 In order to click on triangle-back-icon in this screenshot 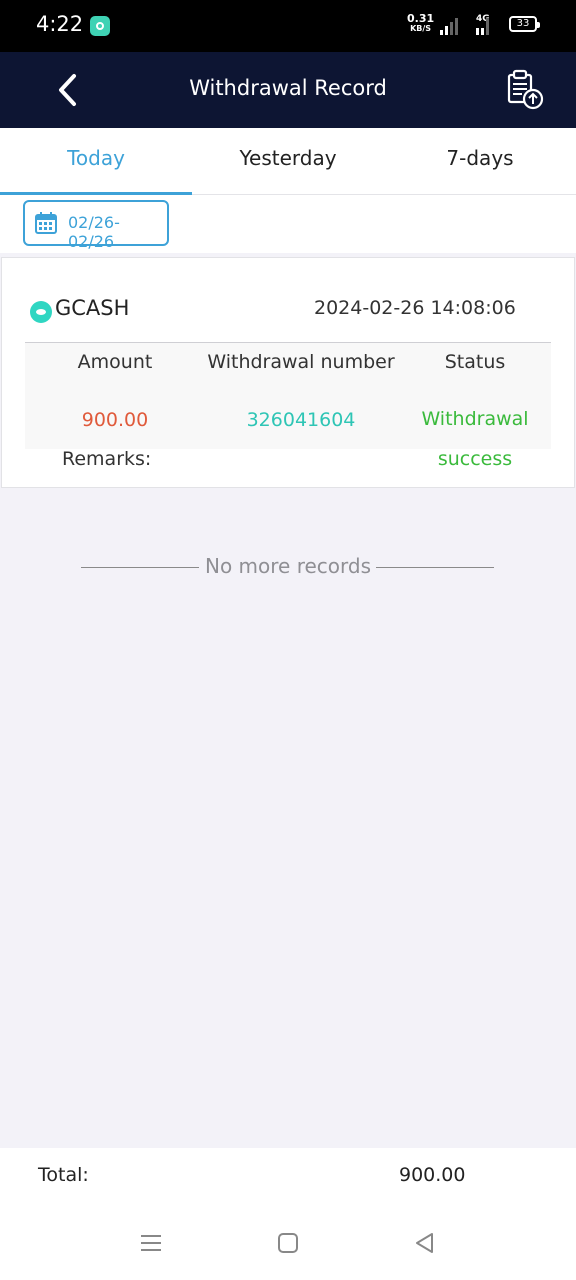, I will do `click(424, 1243)`.